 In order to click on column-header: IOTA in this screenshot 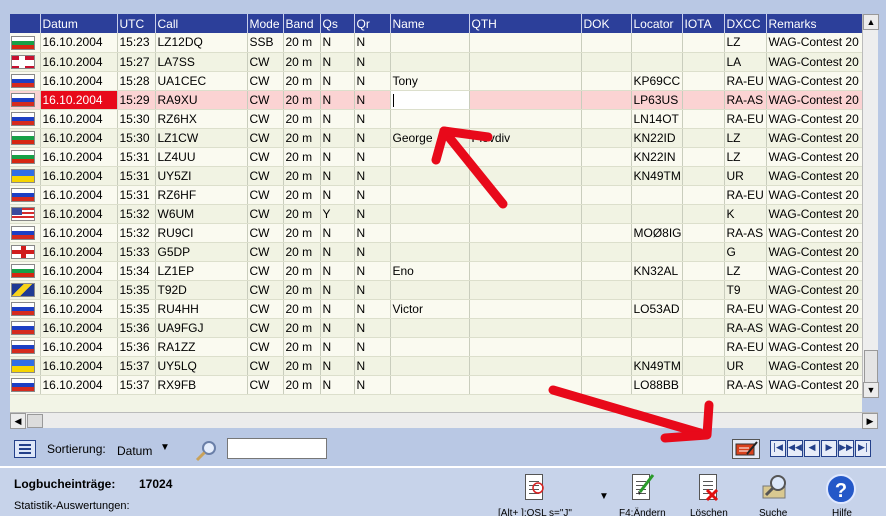, I will do `click(703, 23)`.